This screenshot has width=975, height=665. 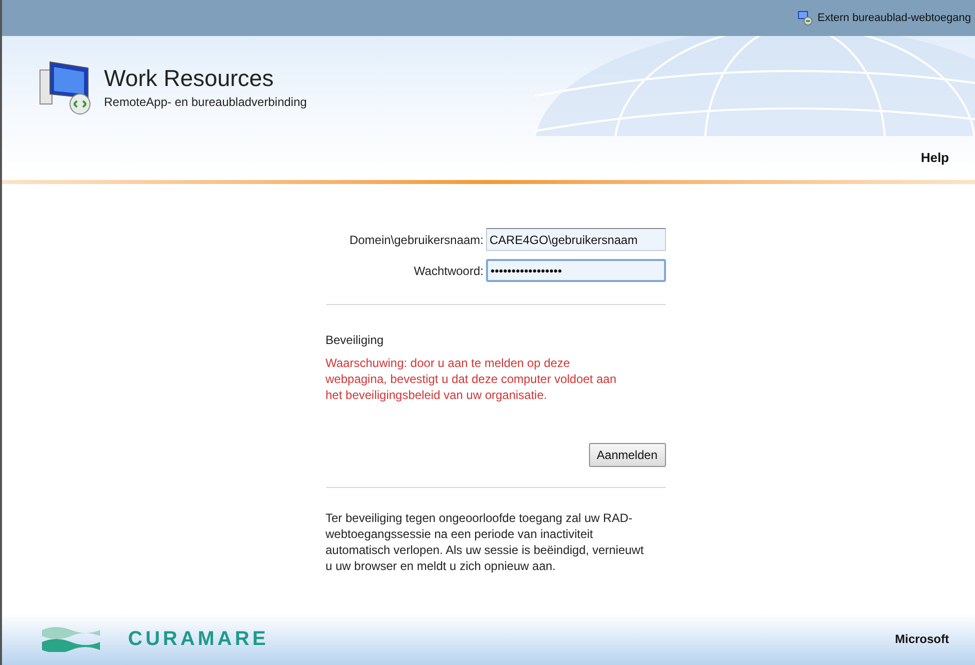 What do you see at coordinates (485, 542) in the screenshot?
I see `session-notice: Ter beveiliging tegen ongeoorloofde toegang zal uw RAD-webtoegangssessie na een periode van inactiviteit automatisch verlopen. Als uw sessie is beëindigd, vernieuwt u uw browser en meldt u zich opnieuw aan.` at bounding box center [485, 542].